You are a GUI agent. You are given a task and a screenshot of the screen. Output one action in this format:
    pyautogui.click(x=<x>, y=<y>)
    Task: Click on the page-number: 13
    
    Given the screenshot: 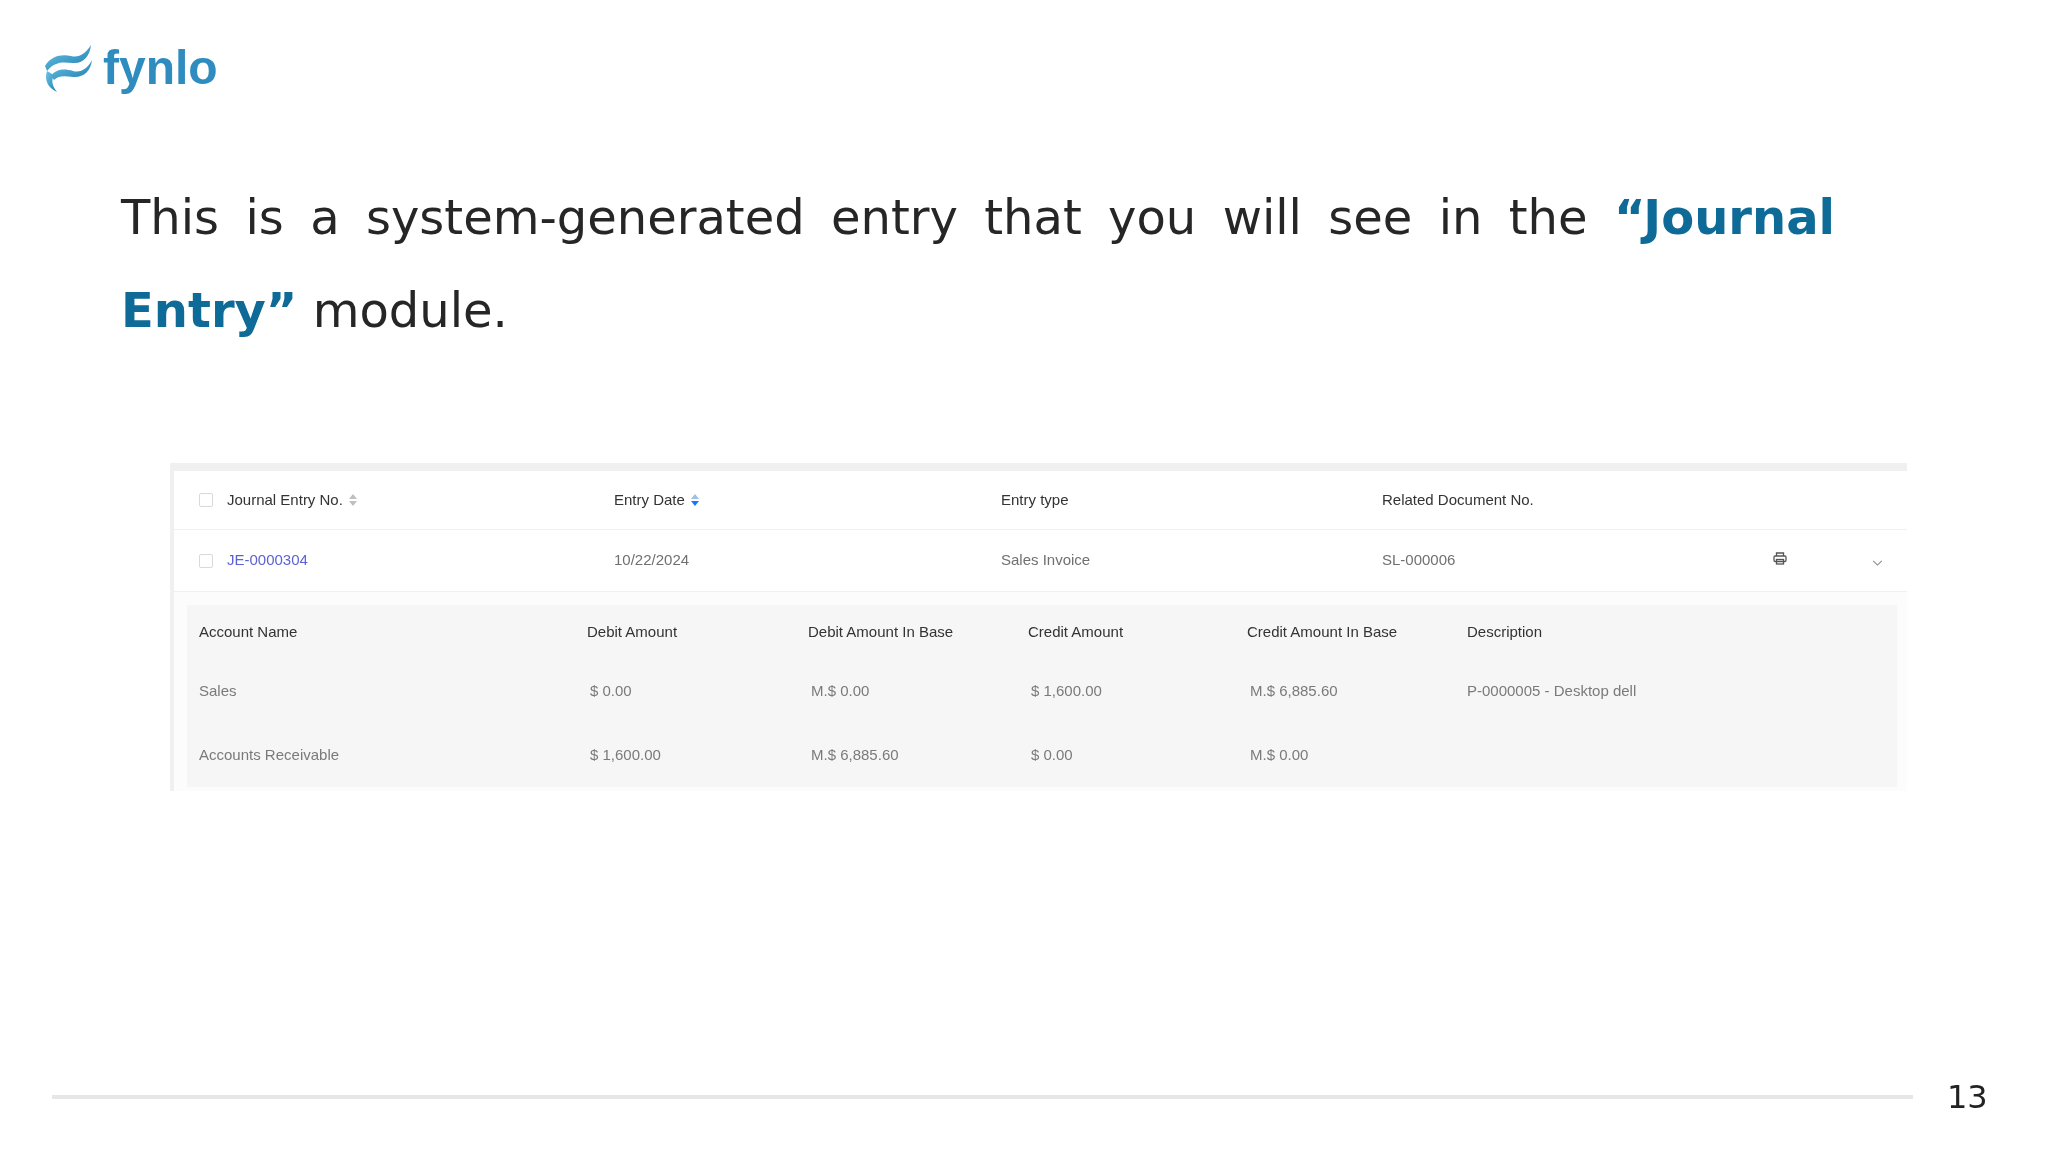 What is the action you would take?
    pyautogui.click(x=1967, y=1097)
    